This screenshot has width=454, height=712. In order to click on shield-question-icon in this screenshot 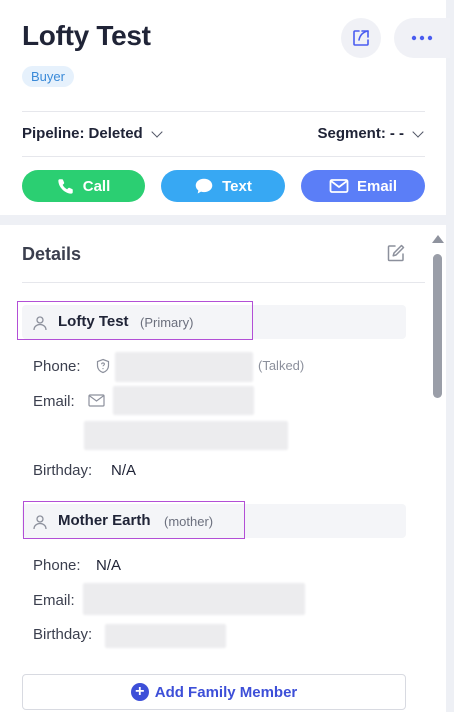, I will do `click(103, 366)`.